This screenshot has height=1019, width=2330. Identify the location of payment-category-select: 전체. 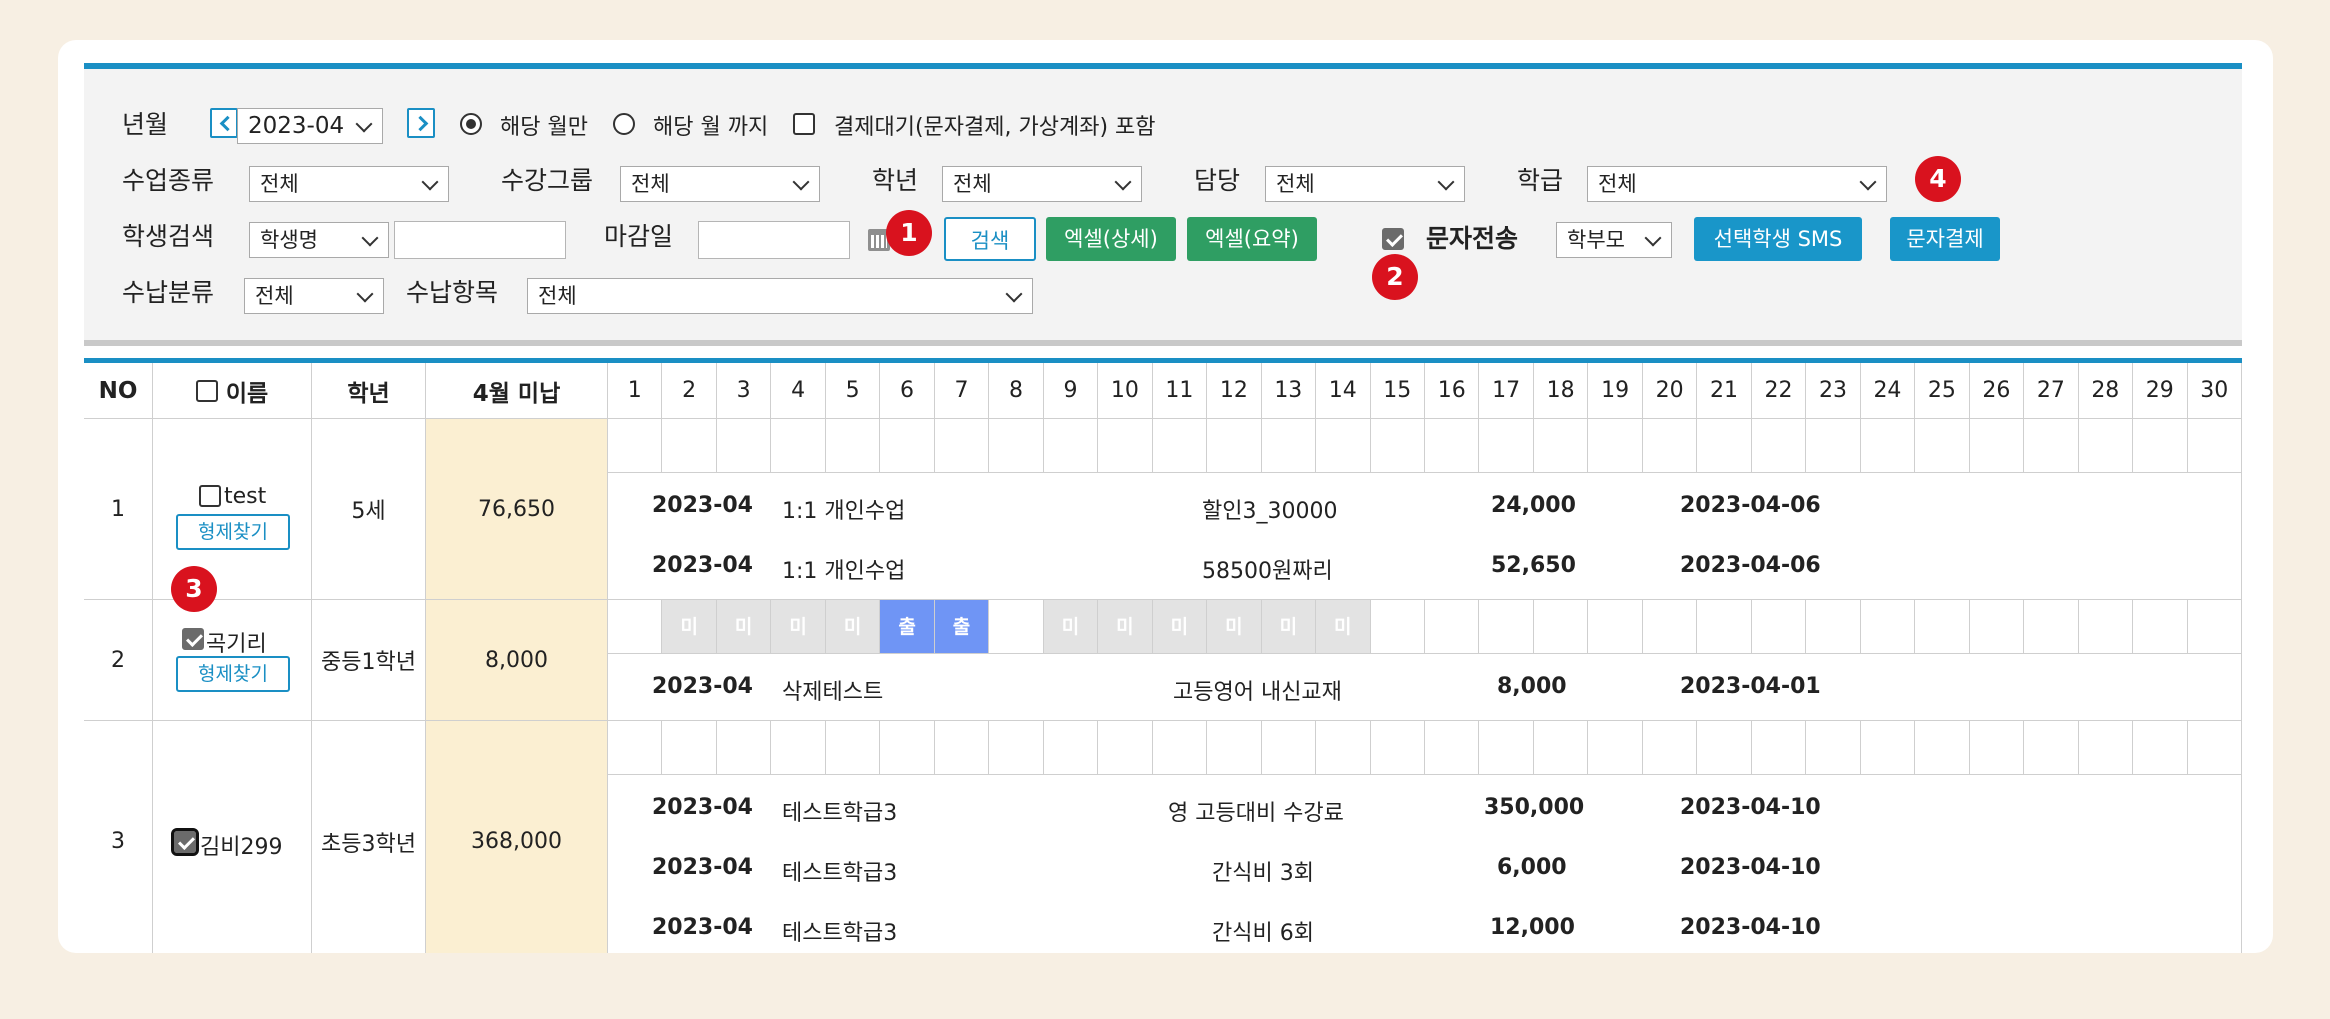
(314, 296).